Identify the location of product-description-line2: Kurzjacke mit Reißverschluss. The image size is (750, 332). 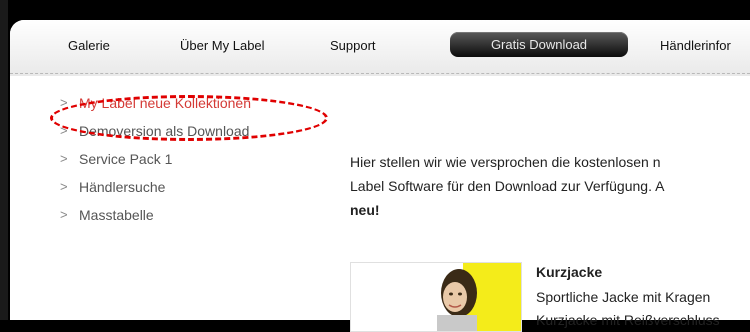
(628, 320).